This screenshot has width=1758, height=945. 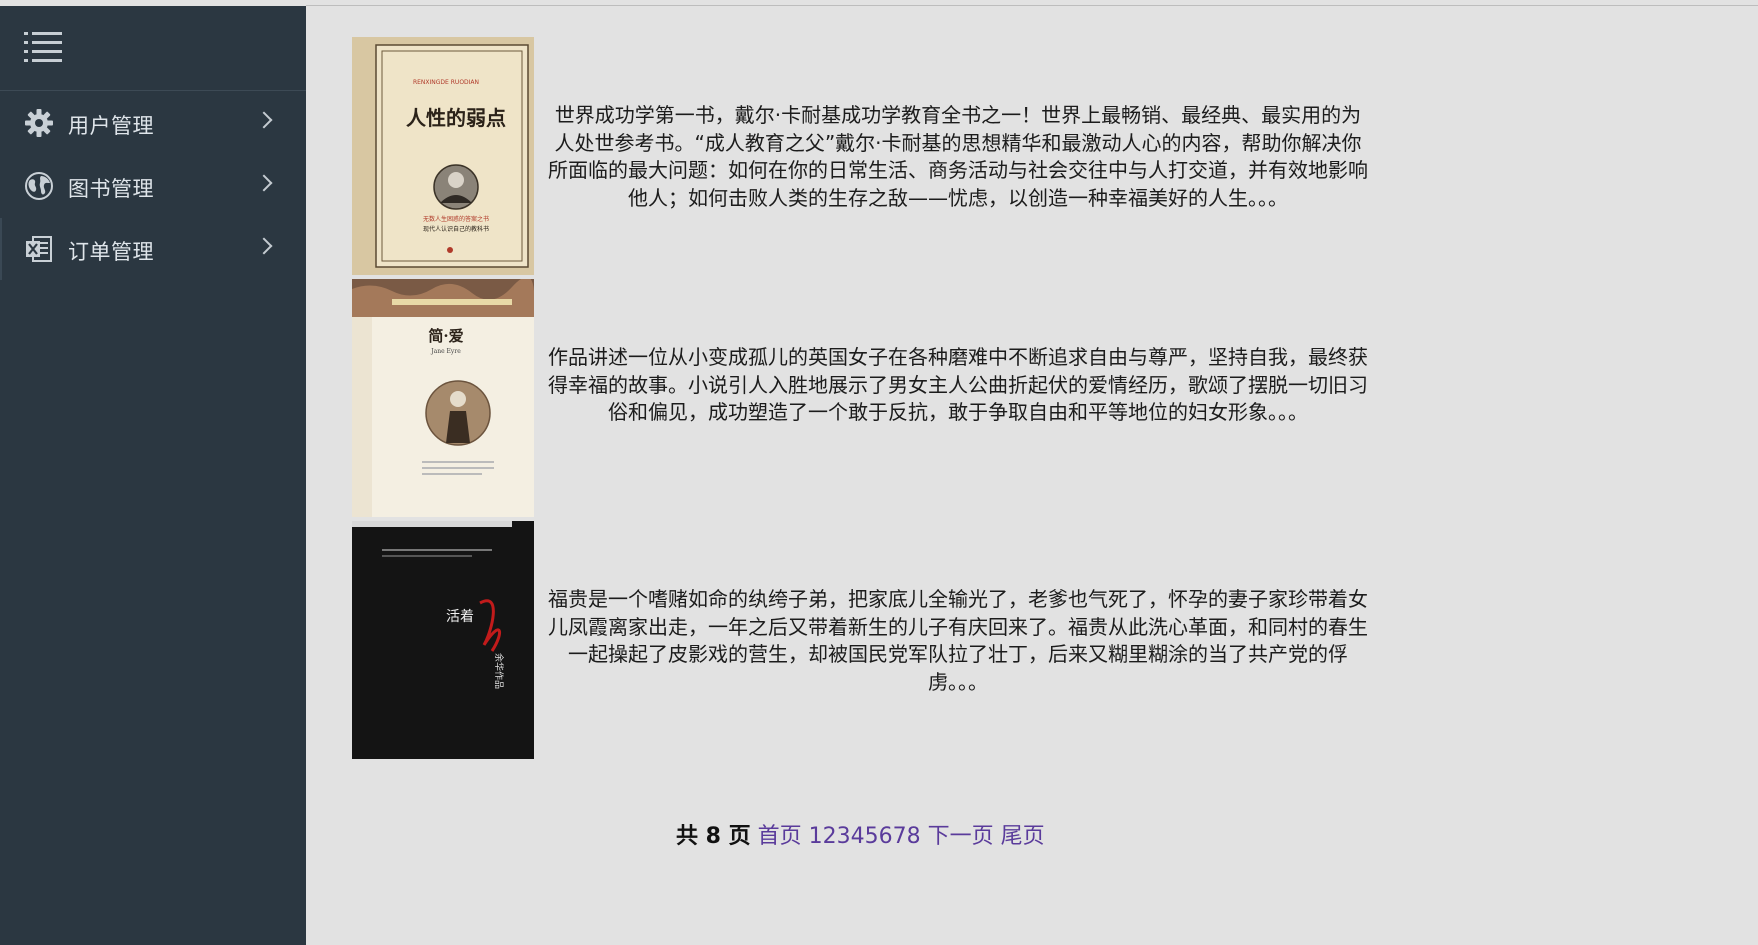 What do you see at coordinates (443, 398) in the screenshot?
I see `book-cover-image: 简·爱 Jane Eyre` at bounding box center [443, 398].